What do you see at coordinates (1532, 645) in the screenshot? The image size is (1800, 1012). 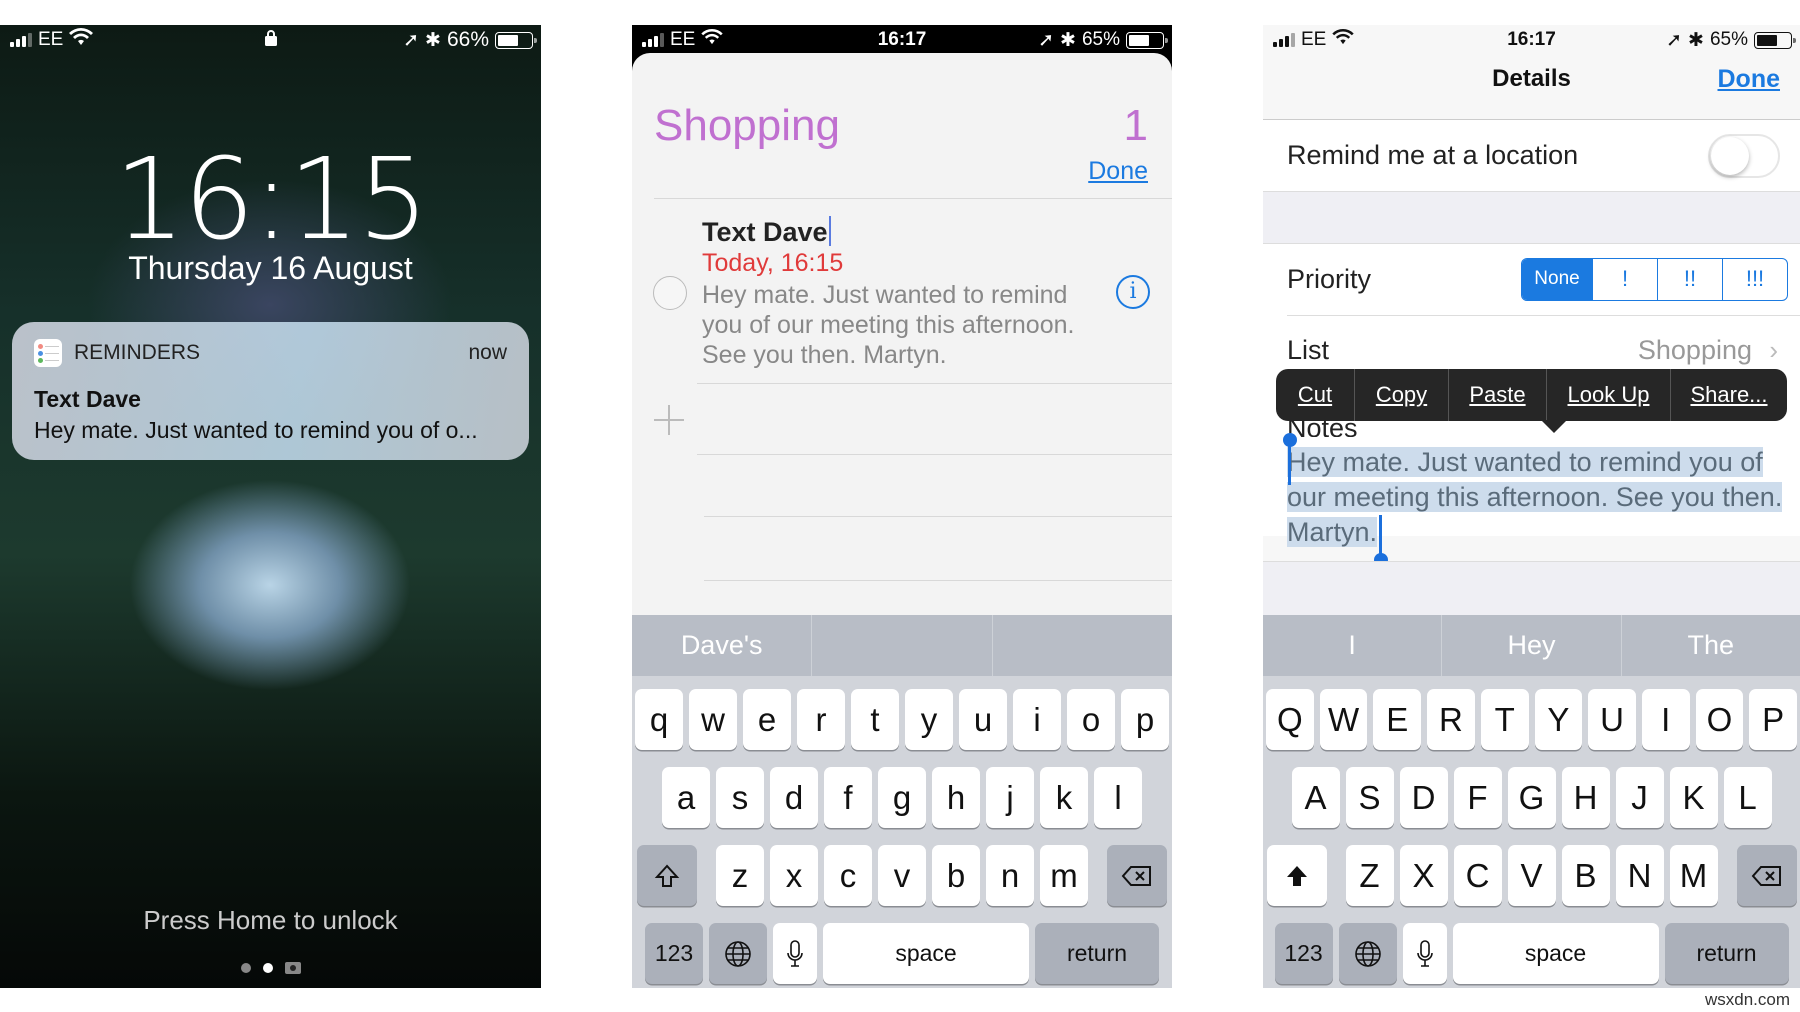 I see `prediction-2: Hey` at bounding box center [1532, 645].